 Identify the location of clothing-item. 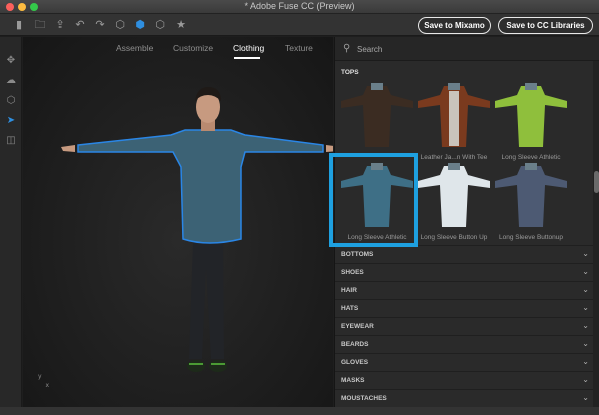
(377, 120).